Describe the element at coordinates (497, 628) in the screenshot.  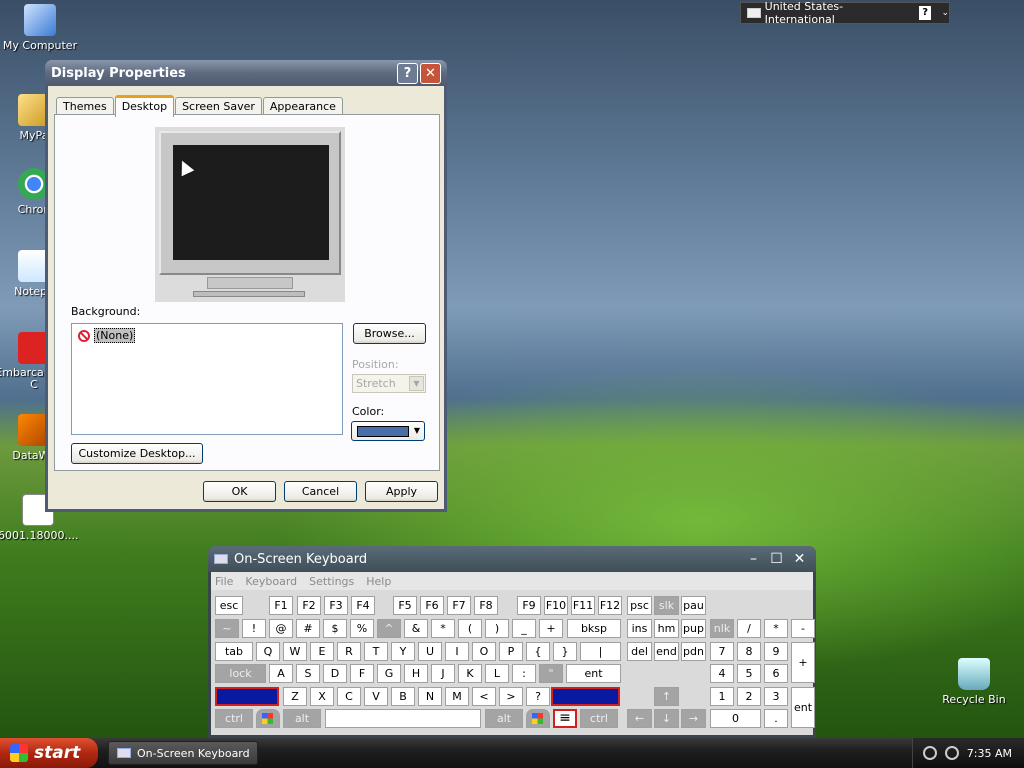
I see `key-1-10: )` at that location.